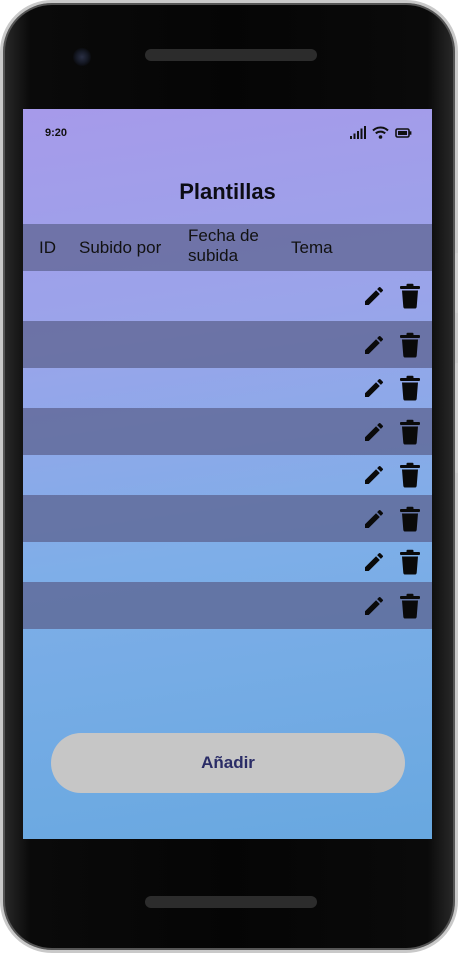 The width and height of the screenshot is (458, 953). What do you see at coordinates (227, 191) in the screenshot?
I see `page-title: Plantillas` at bounding box center [227, 191].